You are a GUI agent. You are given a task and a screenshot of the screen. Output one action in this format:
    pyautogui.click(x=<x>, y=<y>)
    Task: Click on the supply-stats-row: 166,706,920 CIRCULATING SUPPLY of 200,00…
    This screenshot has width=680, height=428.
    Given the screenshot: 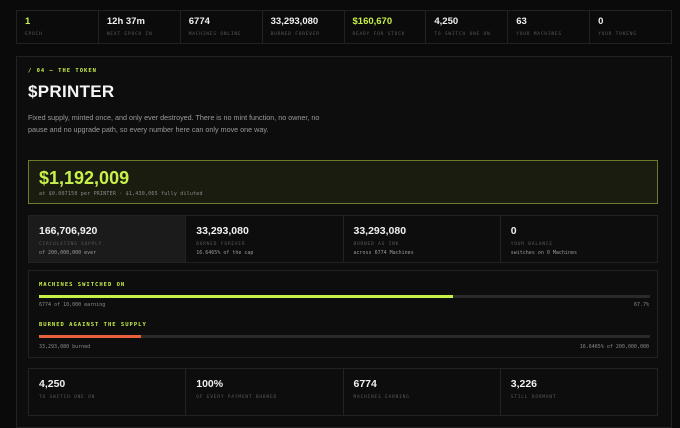 What is the action you would take?
    pyautogui.click(x=343, y=239)
    